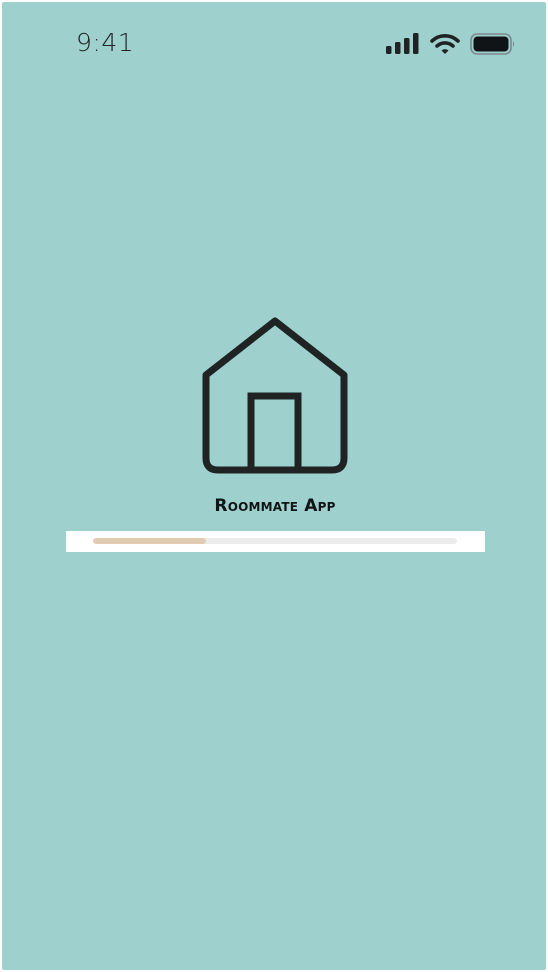 The height and width of the screenshot is (972, 548). What do you see at coordinates (275, 506) in the screenshot?
I see `app-title: Roommate App` at bounding box center [275, 506].